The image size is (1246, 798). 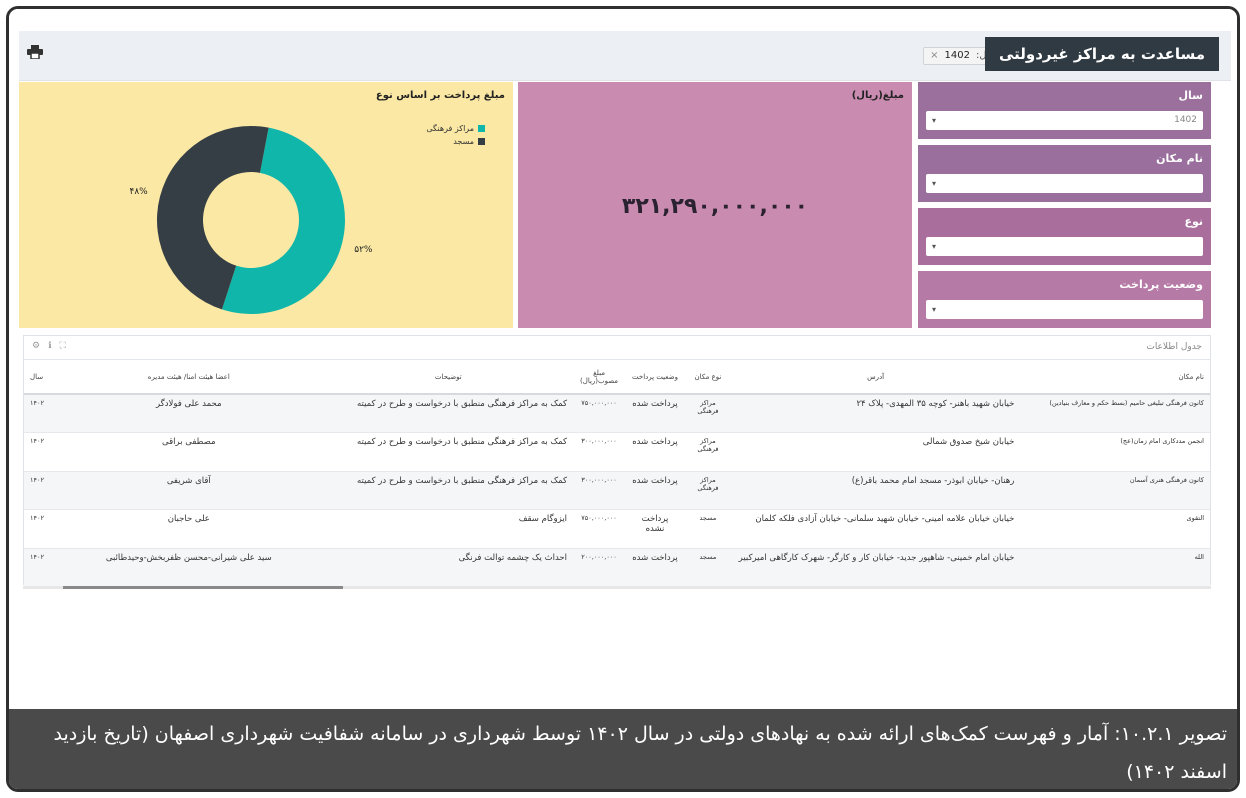 What do you see at coordinates (139, 192) in the screenshot?
I see `slice-label: ۴۸%` at bounding box center [139, 192].